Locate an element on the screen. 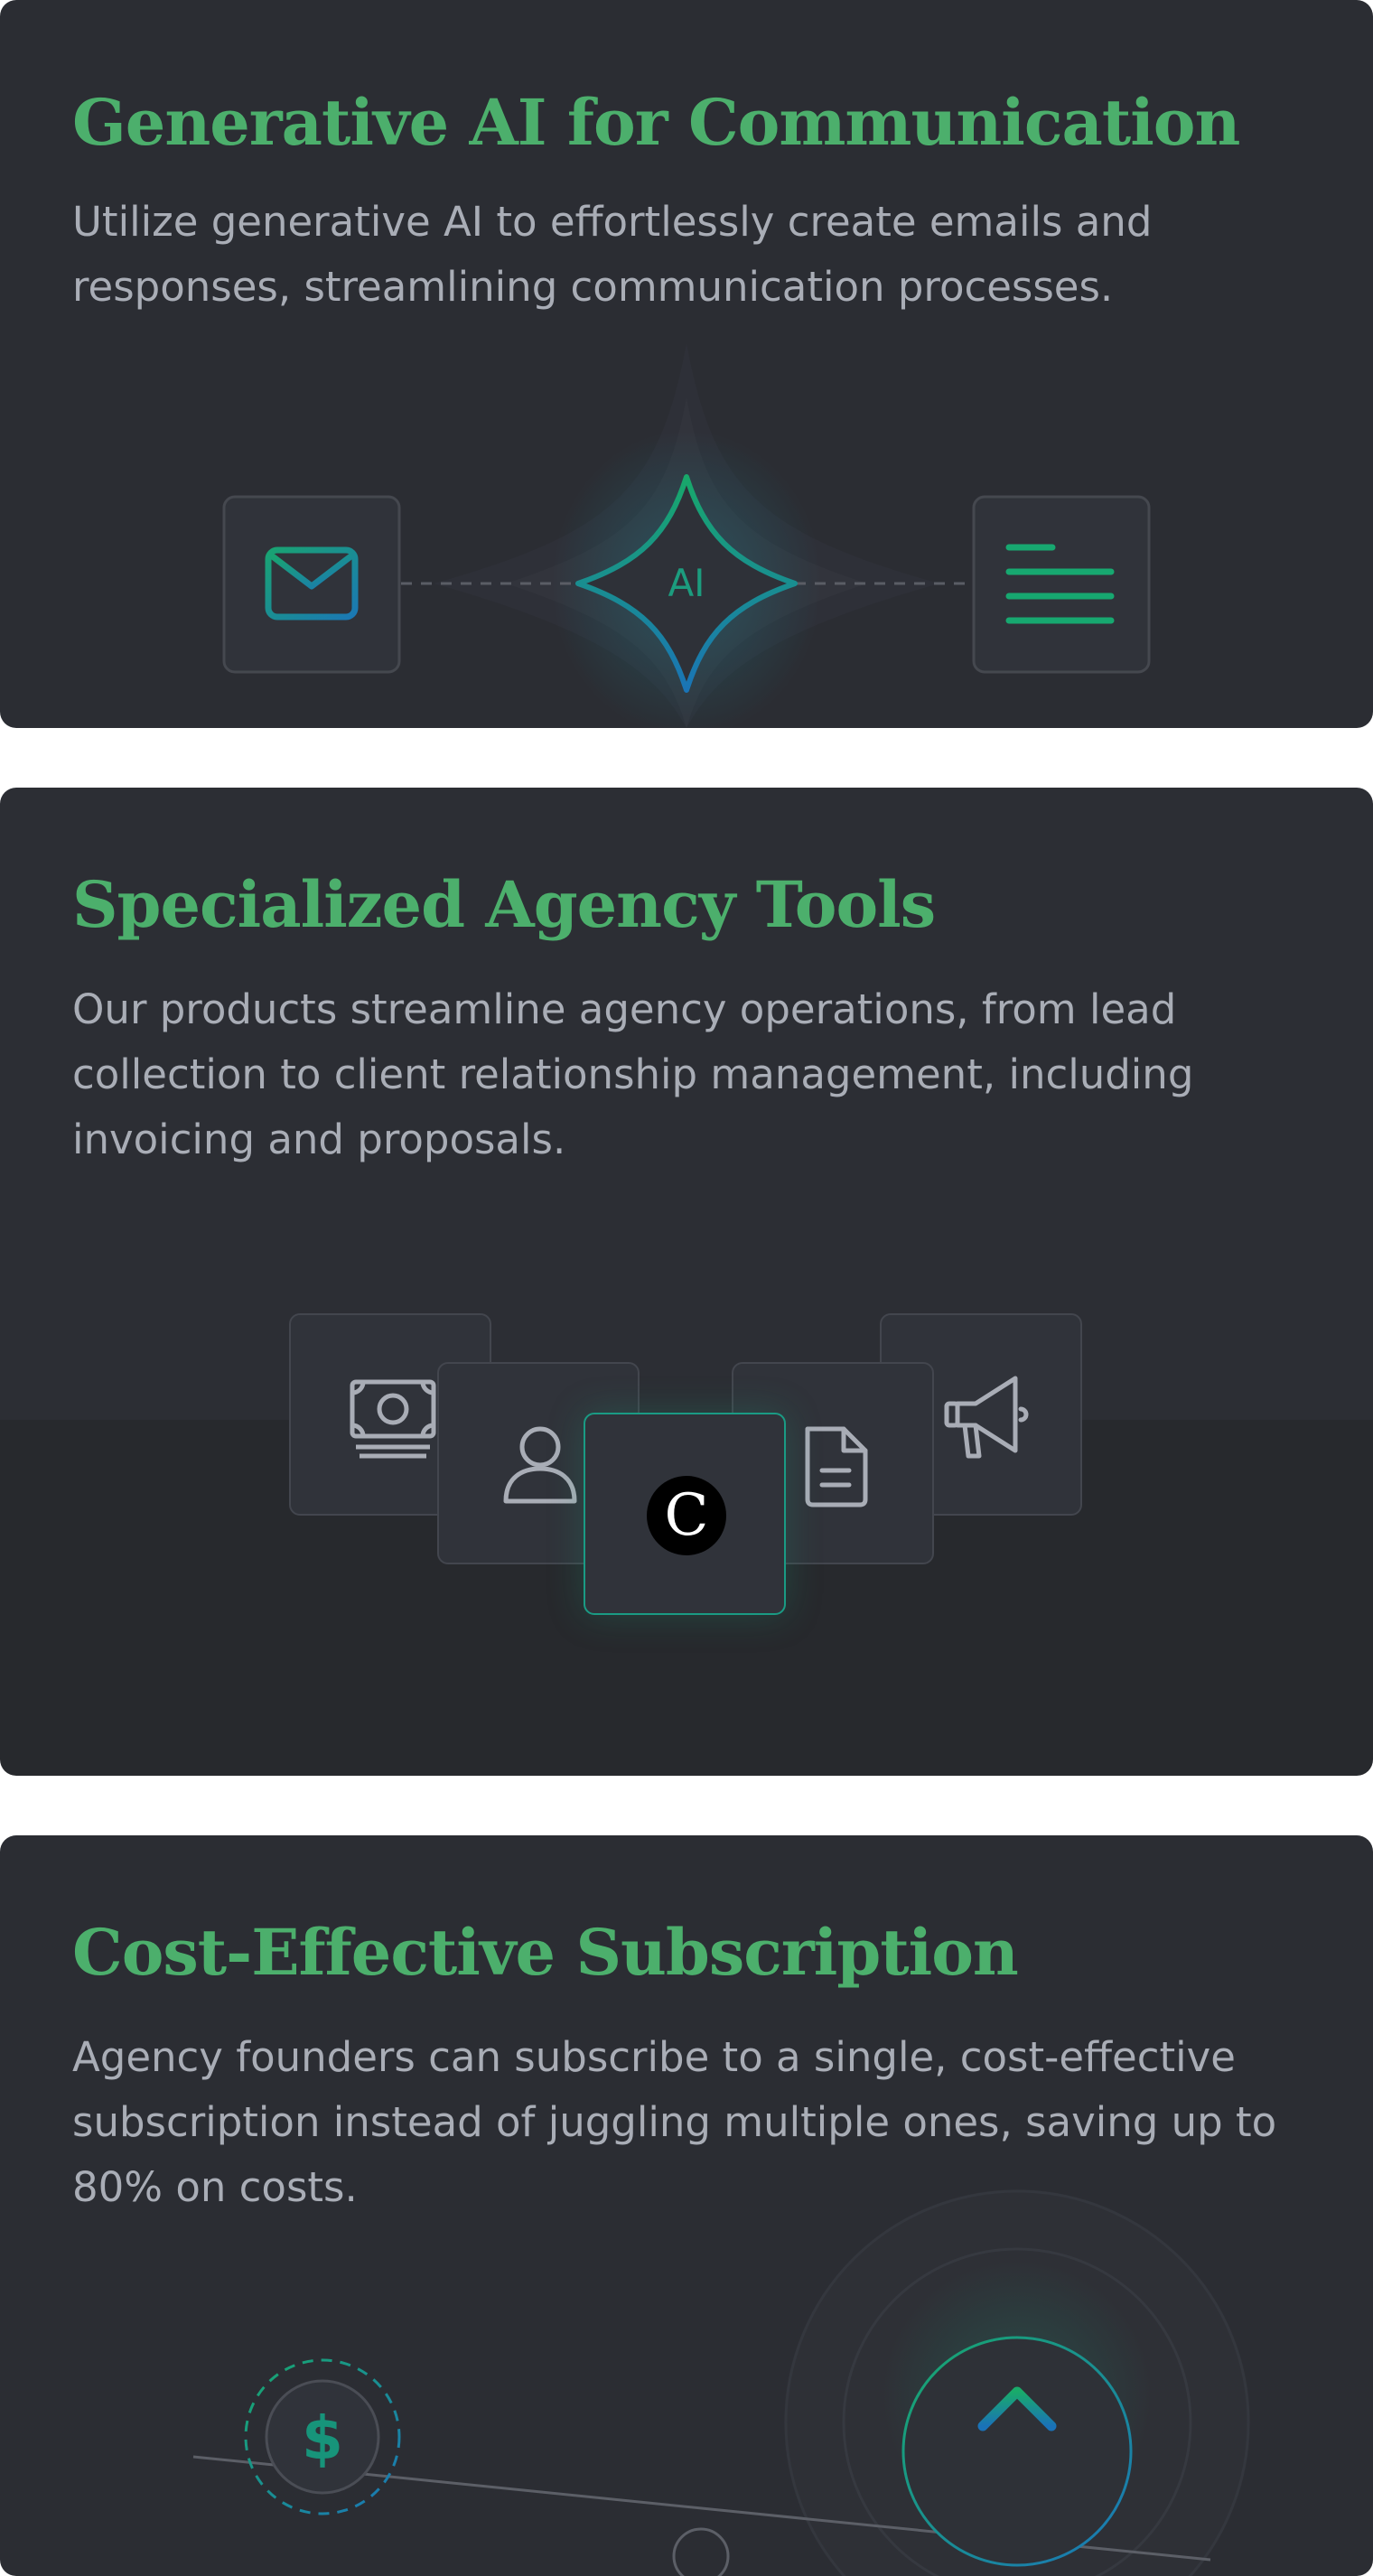 The width and height of the screenshot is (1373, 2576). dollar-sign: $ is located at coordinates (322, 2438).